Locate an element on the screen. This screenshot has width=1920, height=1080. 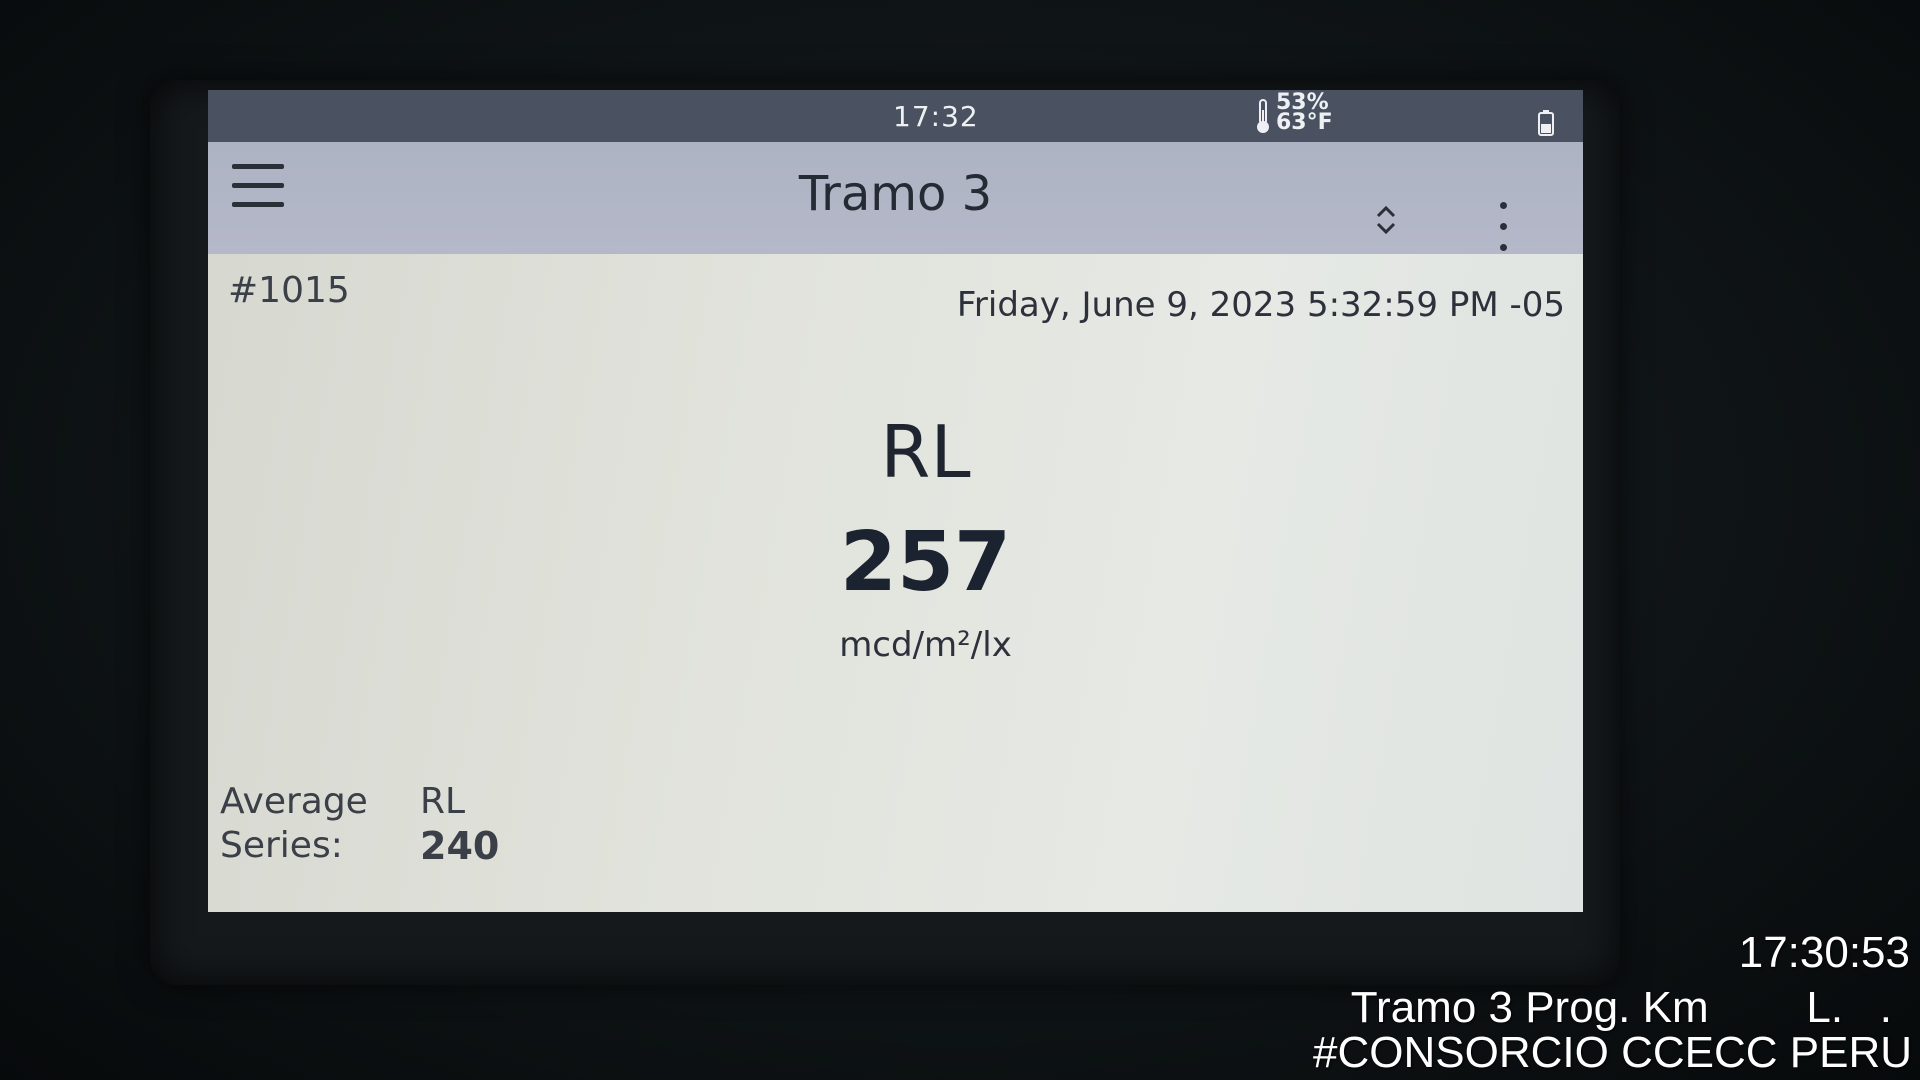
thermometer-icon is located at coordinates (1263, 116).